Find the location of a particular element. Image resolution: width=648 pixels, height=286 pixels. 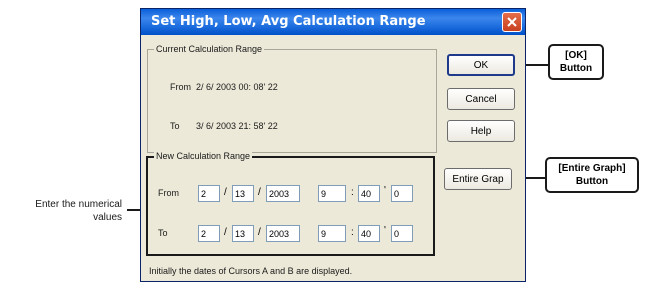

from-time-sep-1: : is located at coordinates (352, 192).